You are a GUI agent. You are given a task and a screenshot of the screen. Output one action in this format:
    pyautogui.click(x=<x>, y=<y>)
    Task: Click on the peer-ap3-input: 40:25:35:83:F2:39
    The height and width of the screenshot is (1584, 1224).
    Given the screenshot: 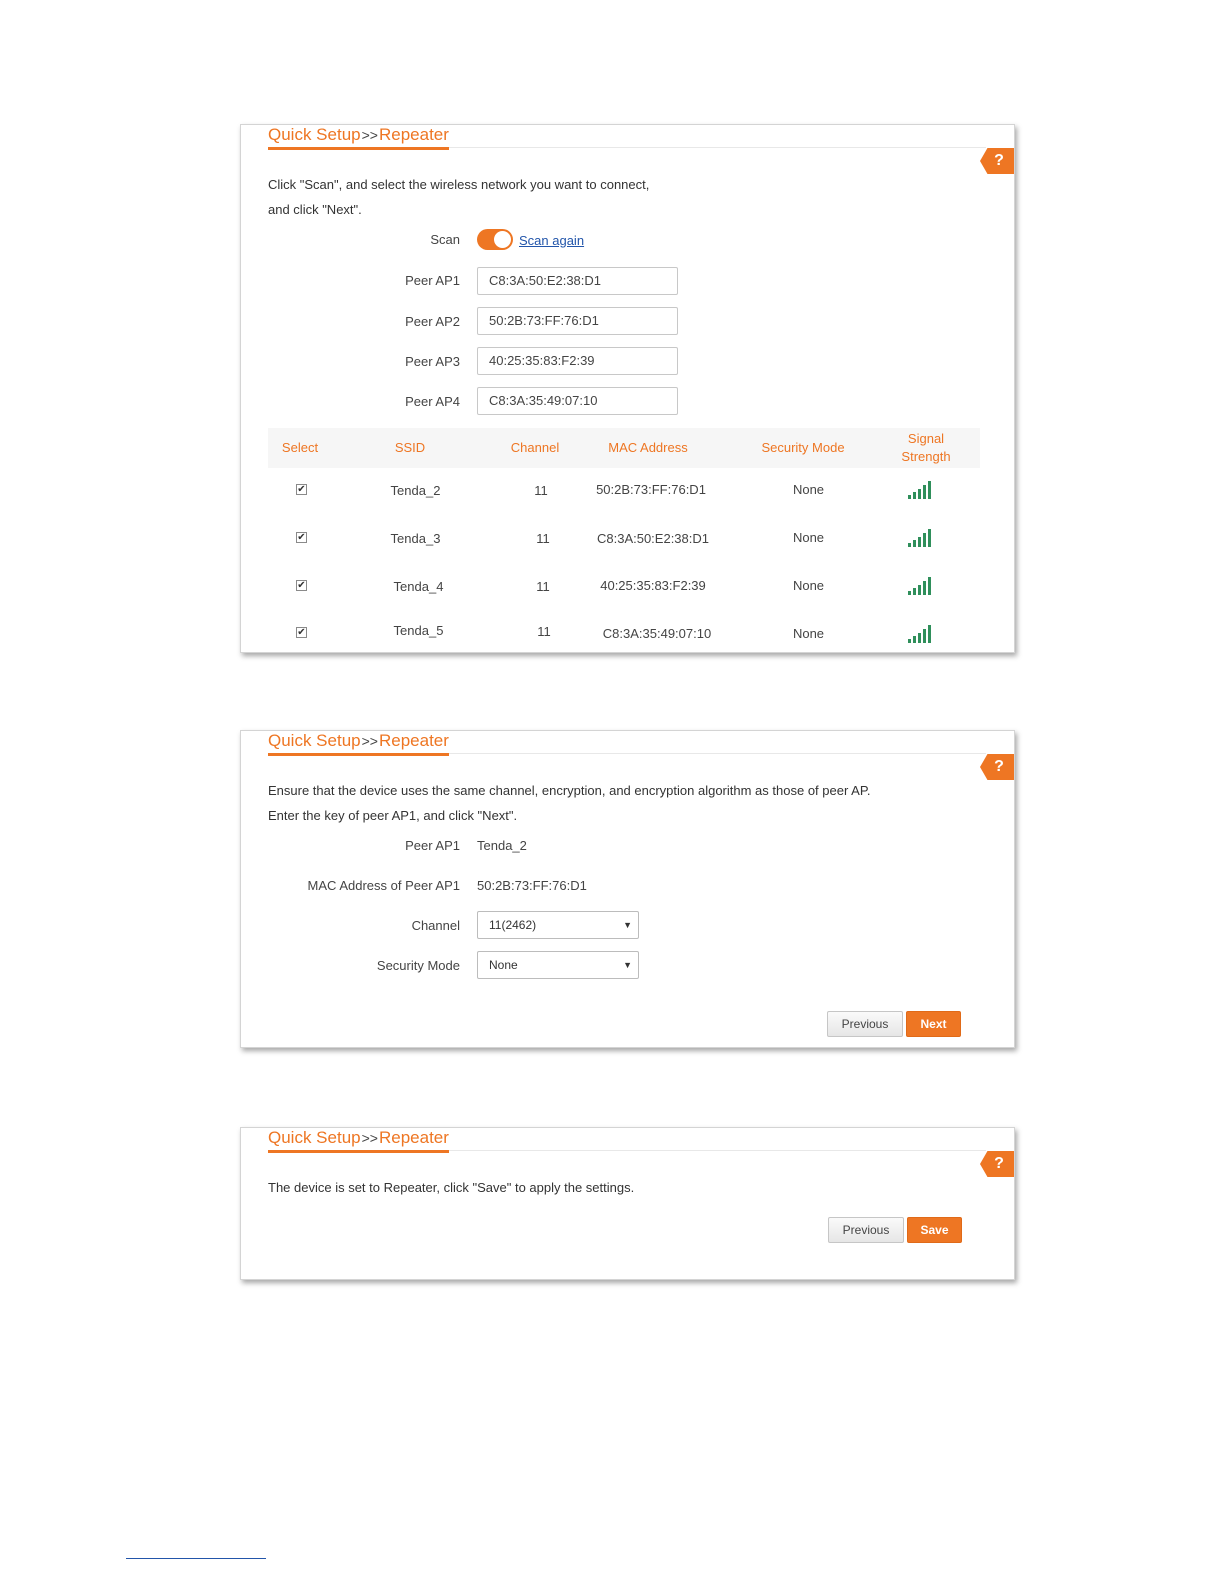 What is the action you would take?
    pyautogui.click(x=577, y=361)
    